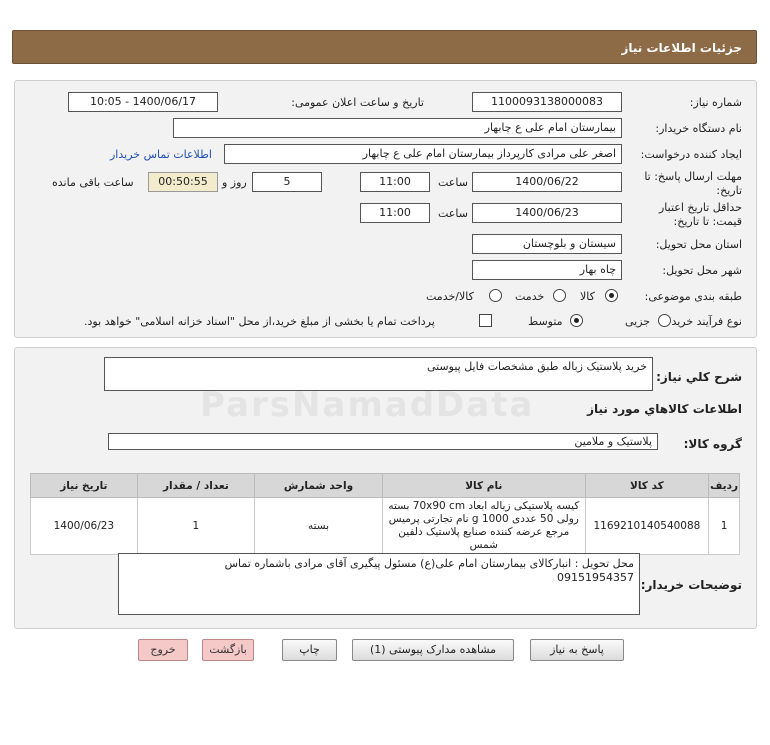  Describe the element at coordinates (547, 182) in the screenshot. I see `deadline-date-field: 1400/06/22` at that location.